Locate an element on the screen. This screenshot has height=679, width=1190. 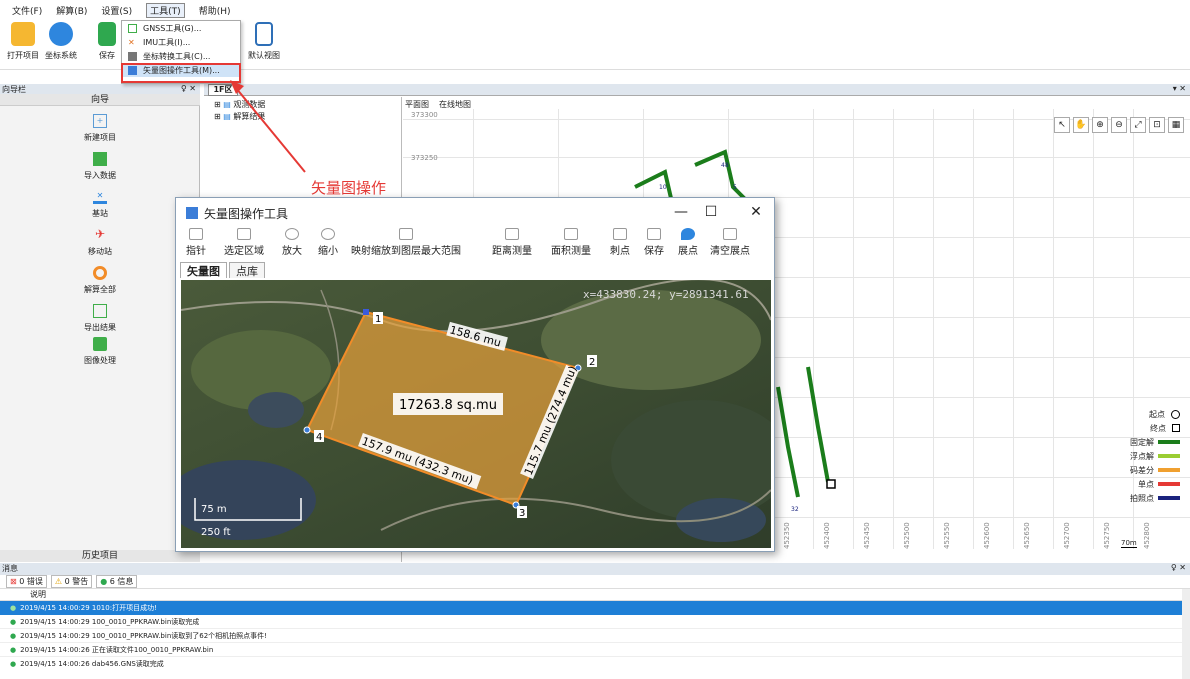
scale-metric: 75 m is located at coordinates (214, 509).